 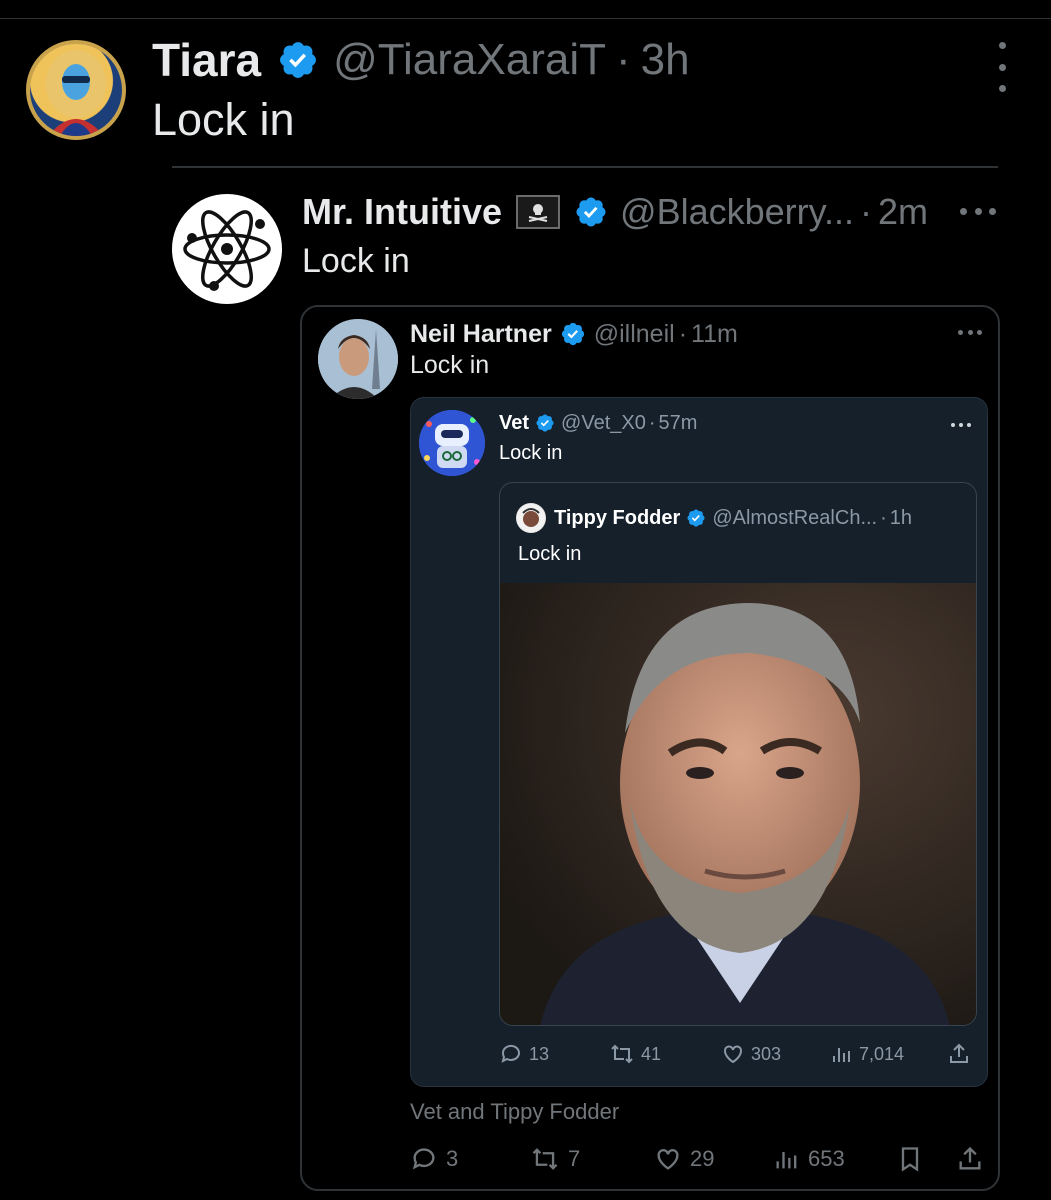 I want to click on reply-button: 13, so click(x=524, y=1054).